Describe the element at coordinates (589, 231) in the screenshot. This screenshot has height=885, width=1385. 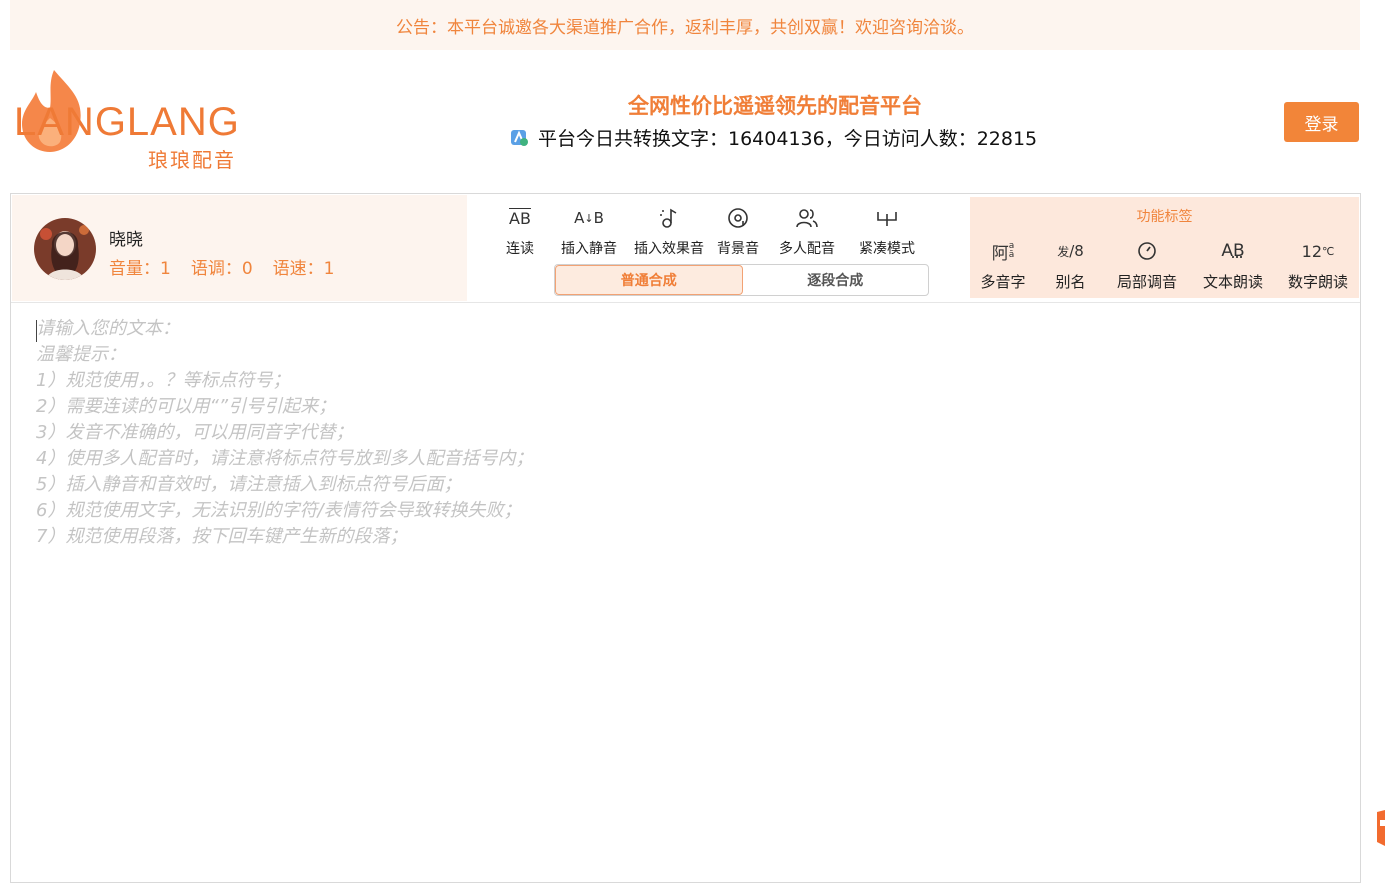
I see `tool-insert-silence: A ↓ B 插入静音` at that location.